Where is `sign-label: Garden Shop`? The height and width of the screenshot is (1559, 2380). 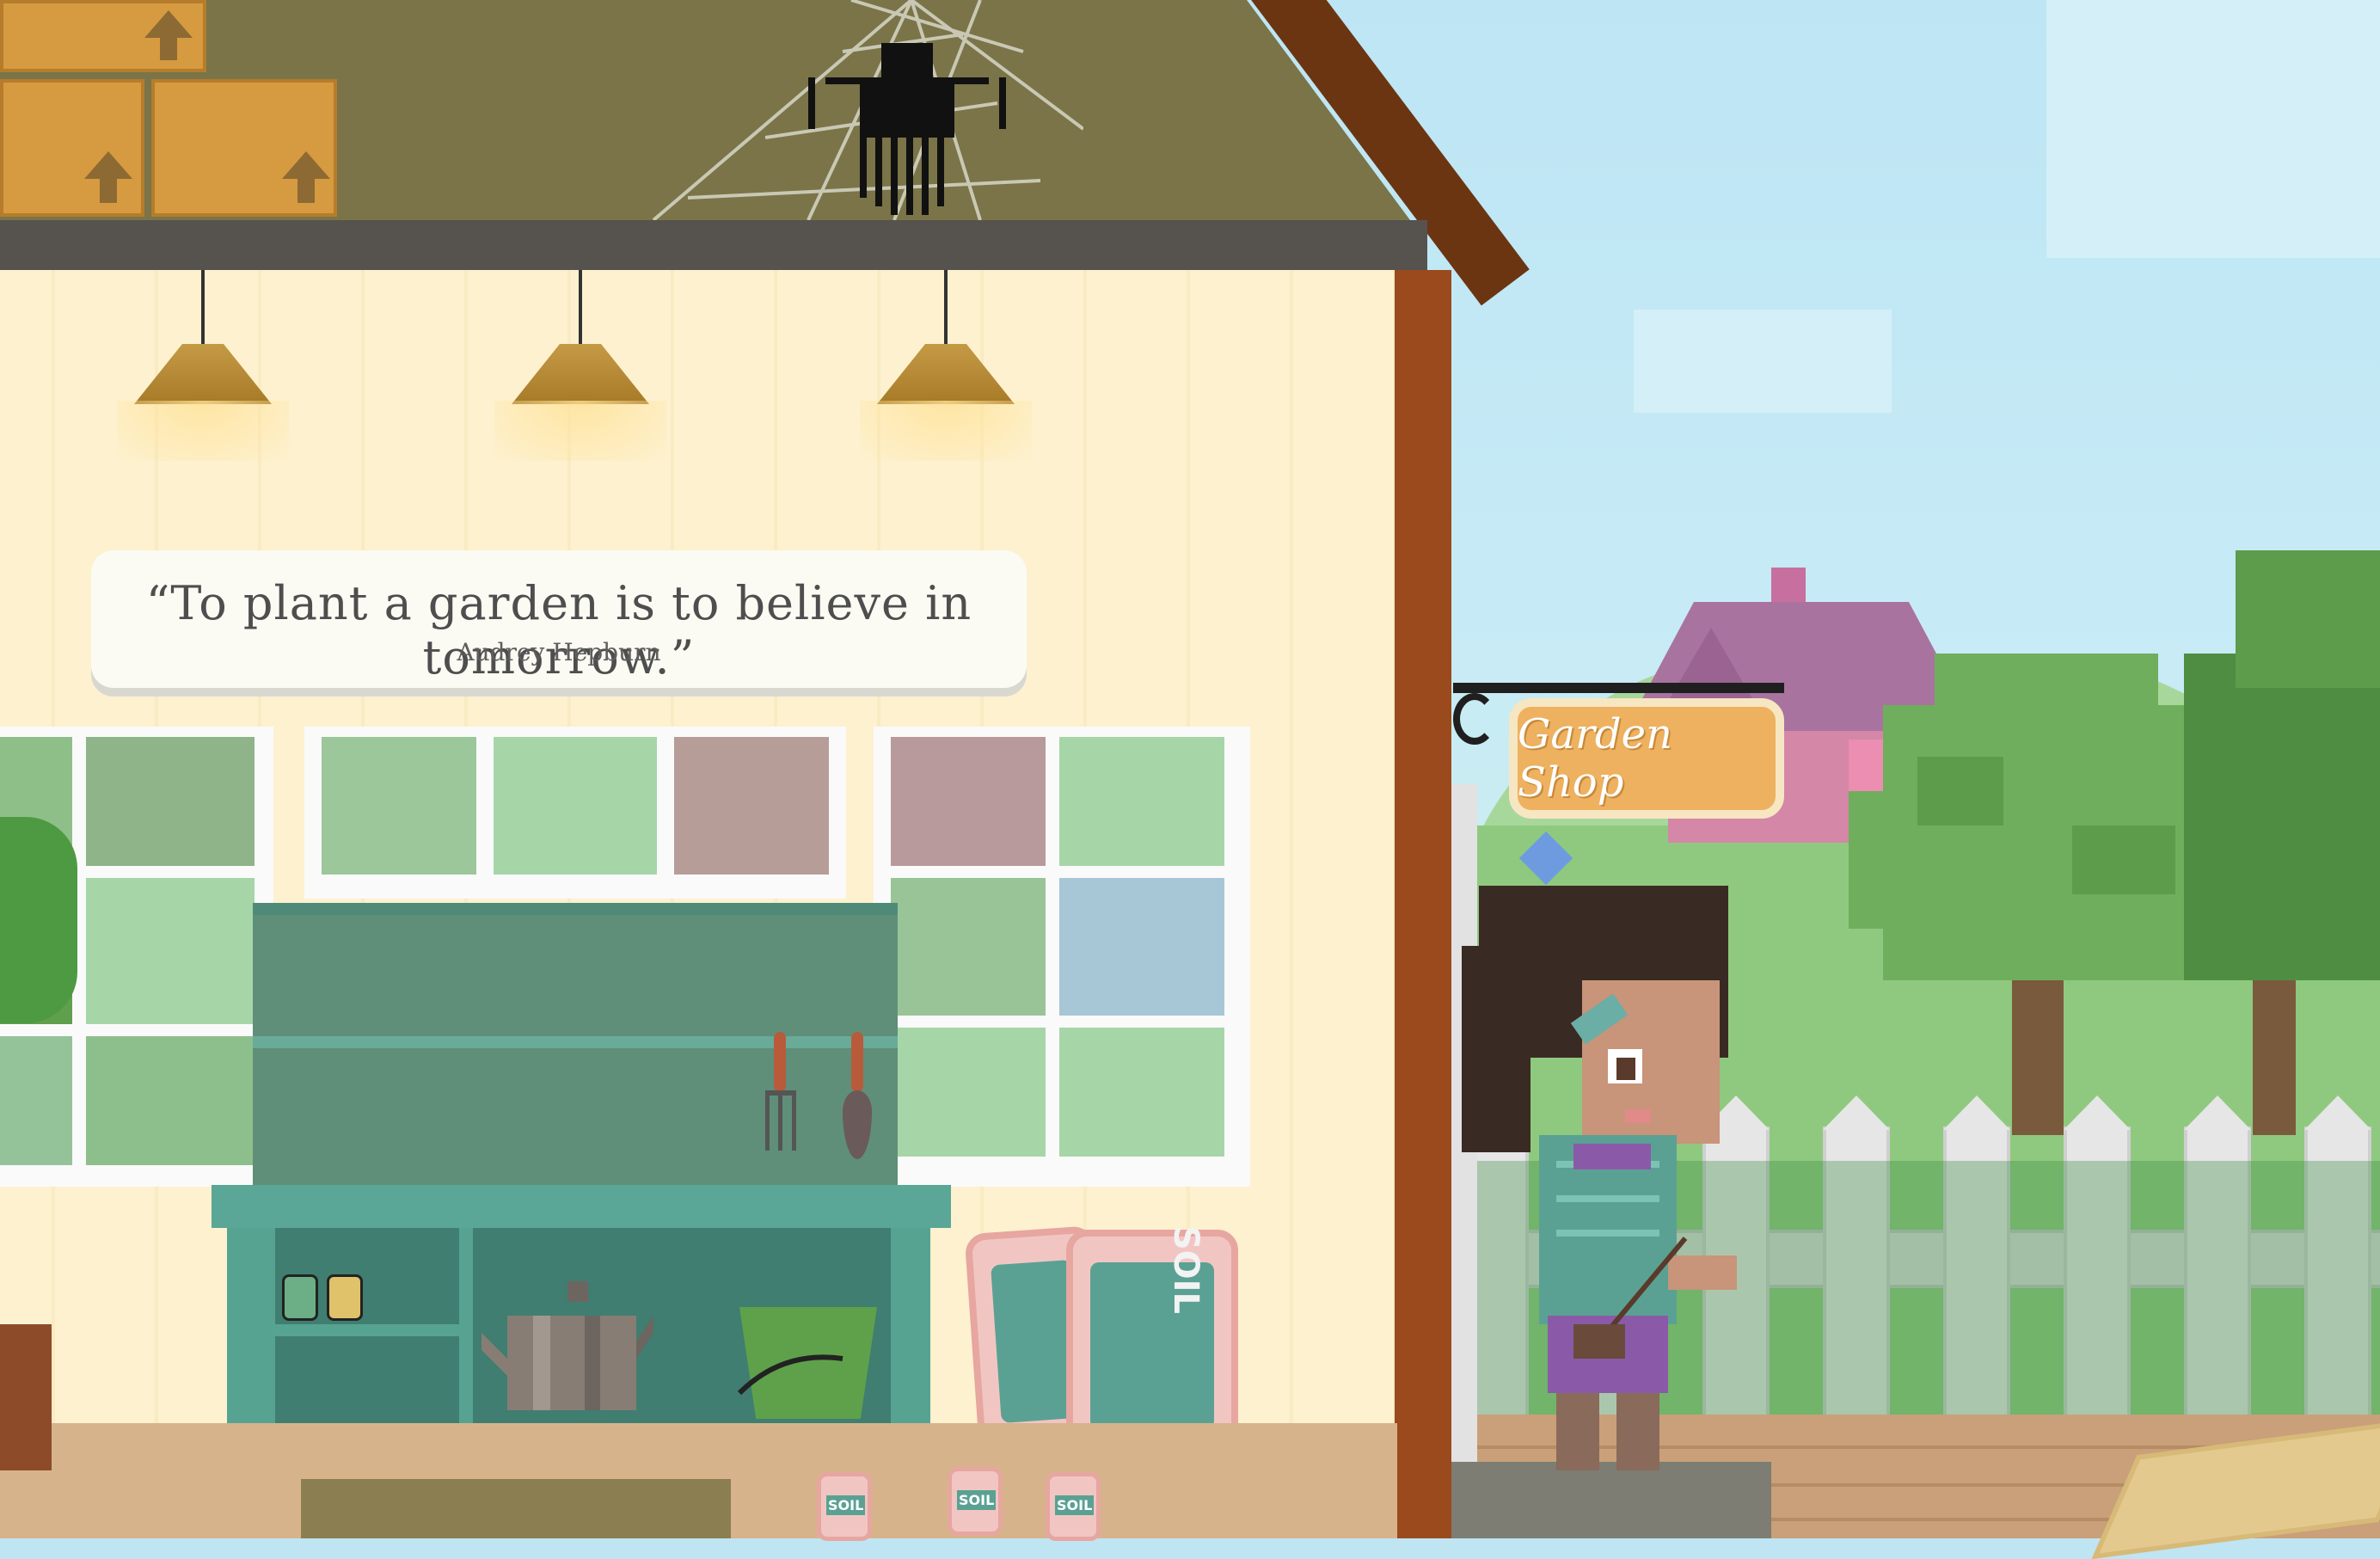
sign-label: Garden Shop is located at coordinates (1595, 759).